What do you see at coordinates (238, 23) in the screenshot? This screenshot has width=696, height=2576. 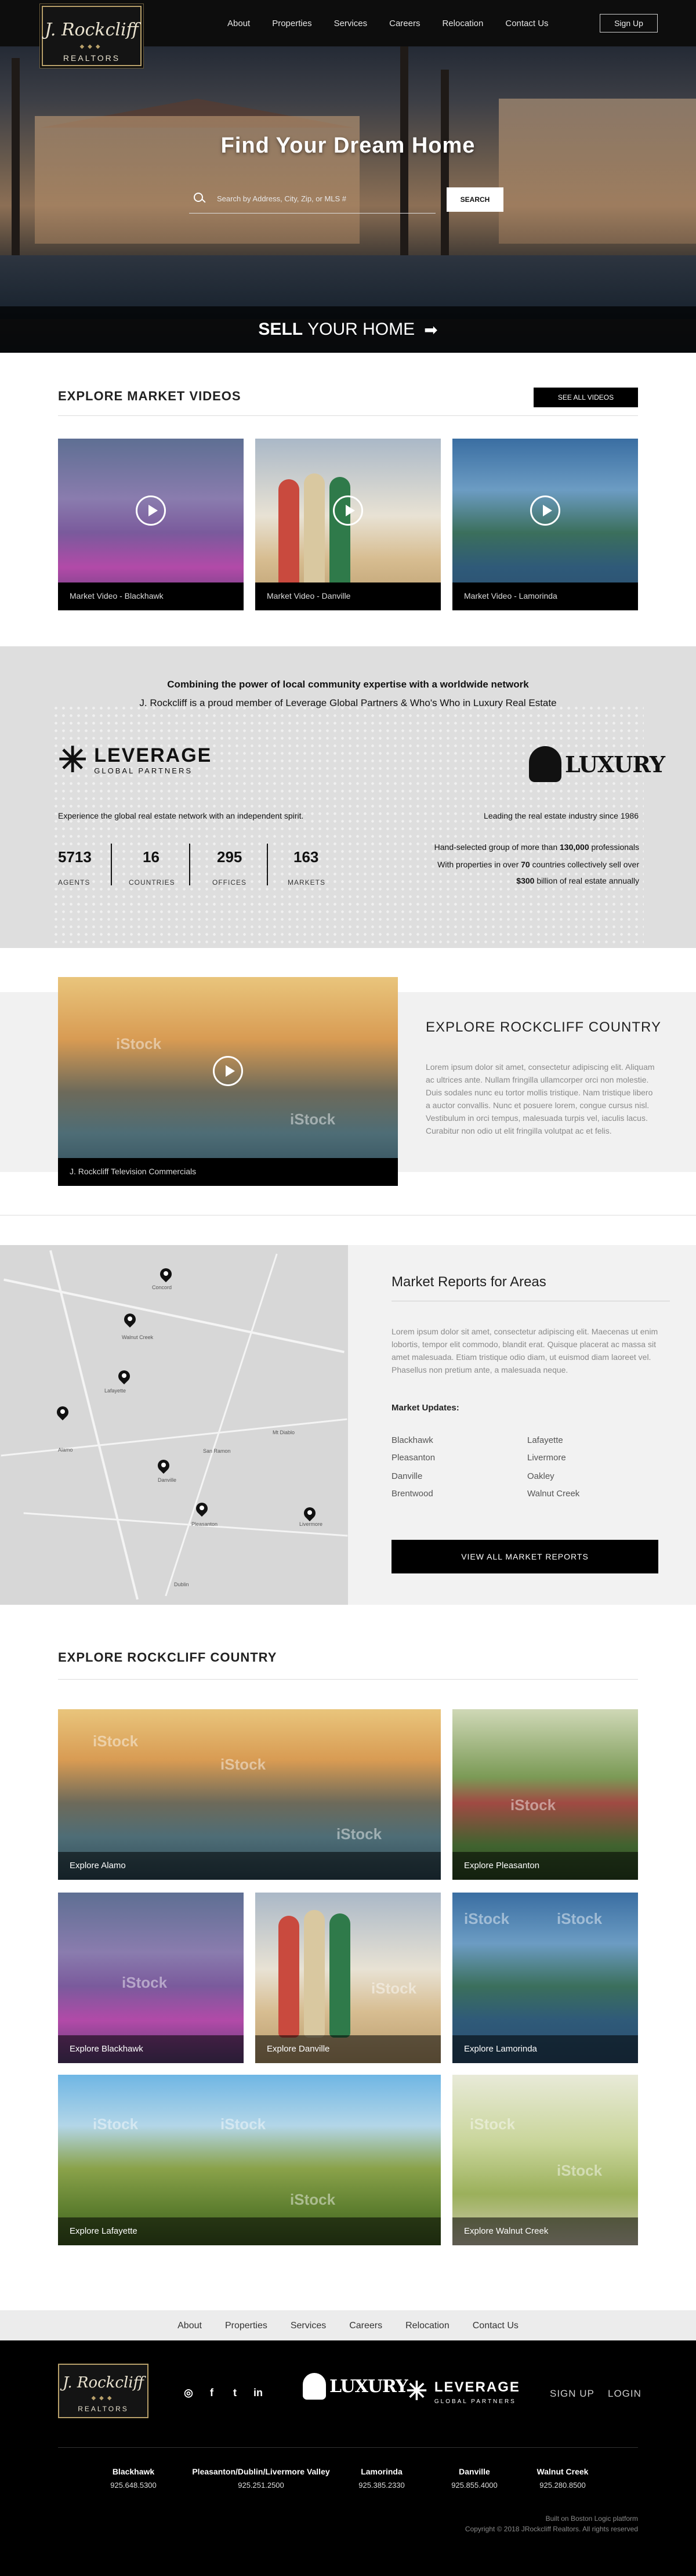 I see `nav-about: About` at bounding box center [238, 23].